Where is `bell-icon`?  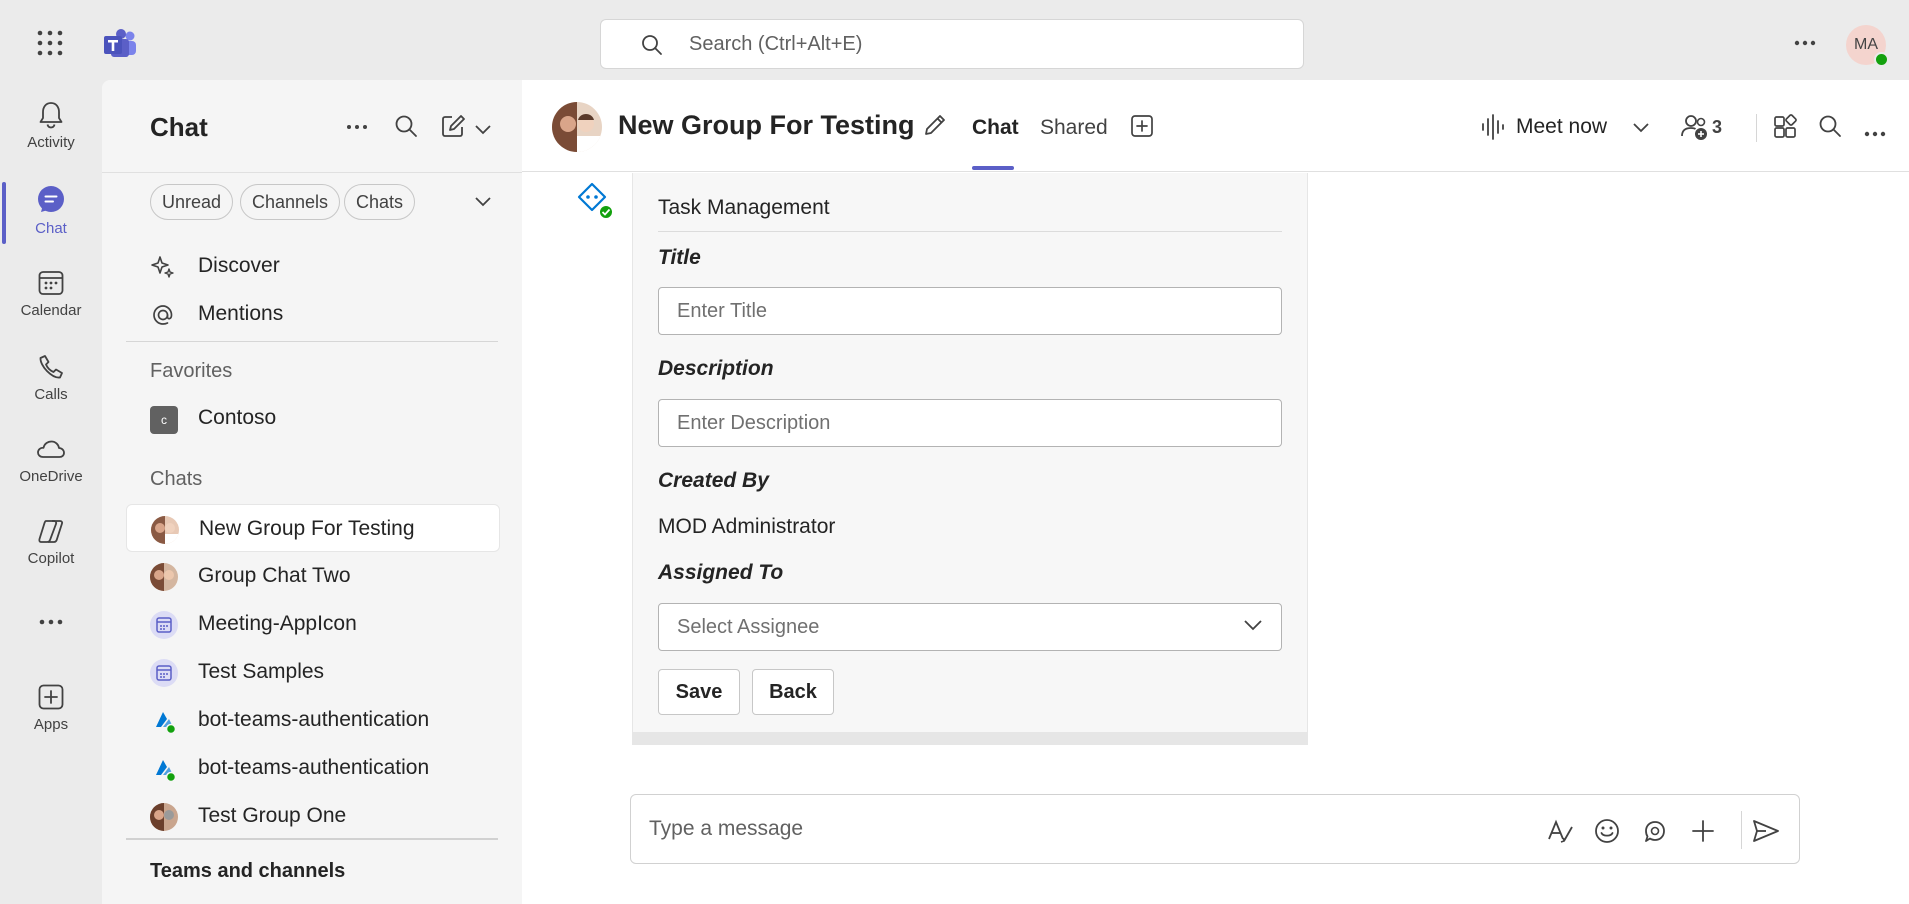
bell-icon is located at coordinates (51, 115).